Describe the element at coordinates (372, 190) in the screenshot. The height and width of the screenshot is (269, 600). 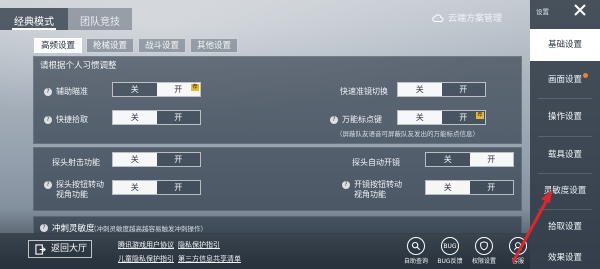
I see `setting-label-fire-rotate-view: ? 开镜按钮转动 视角功能` at that location.